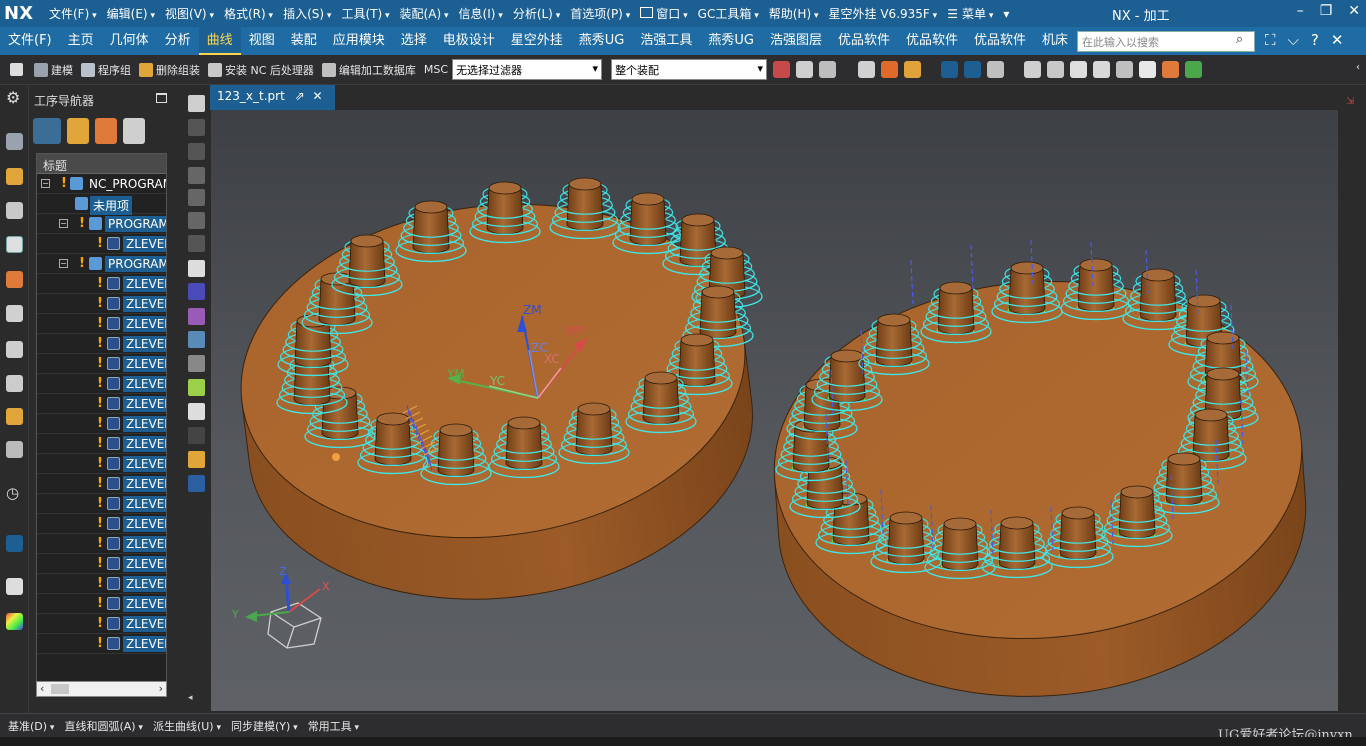 This screenshot has height=746, width=1366. Describe the element at coordinates (178, 41) in the screenshot. I see `tab-analysis: 分析` at that location.